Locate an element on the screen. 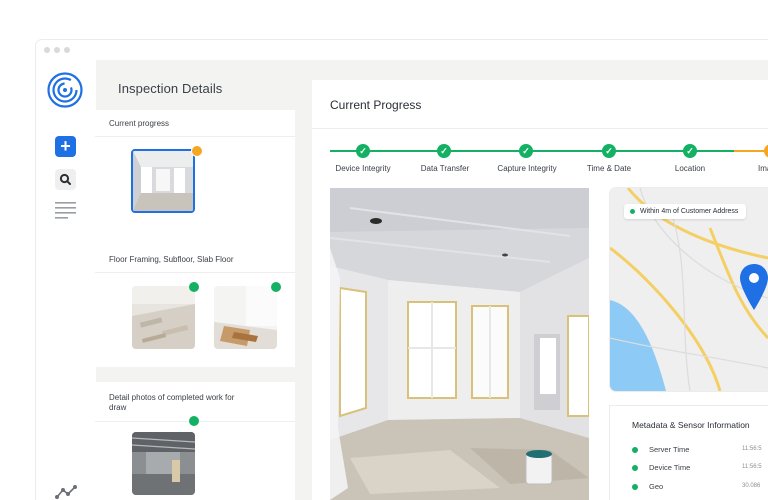  metadata-label: Server Time is located at coordinates (669, 449).